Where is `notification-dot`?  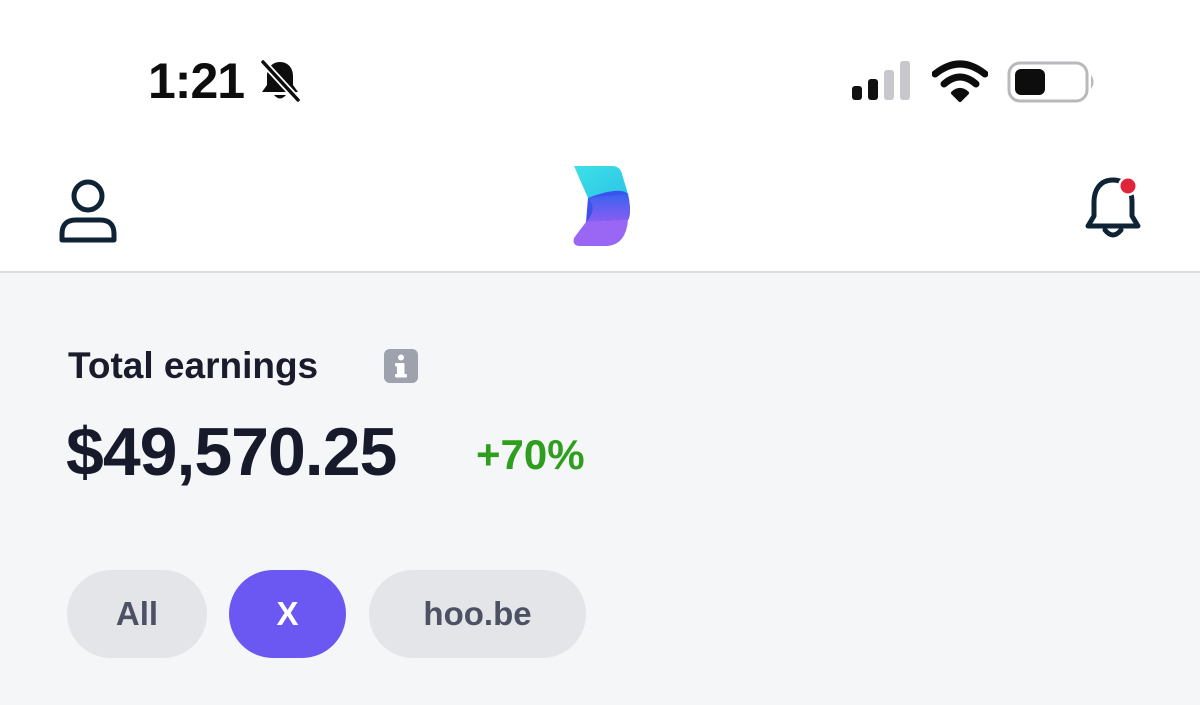
notification-dot is located at coordinates (1128, 186).